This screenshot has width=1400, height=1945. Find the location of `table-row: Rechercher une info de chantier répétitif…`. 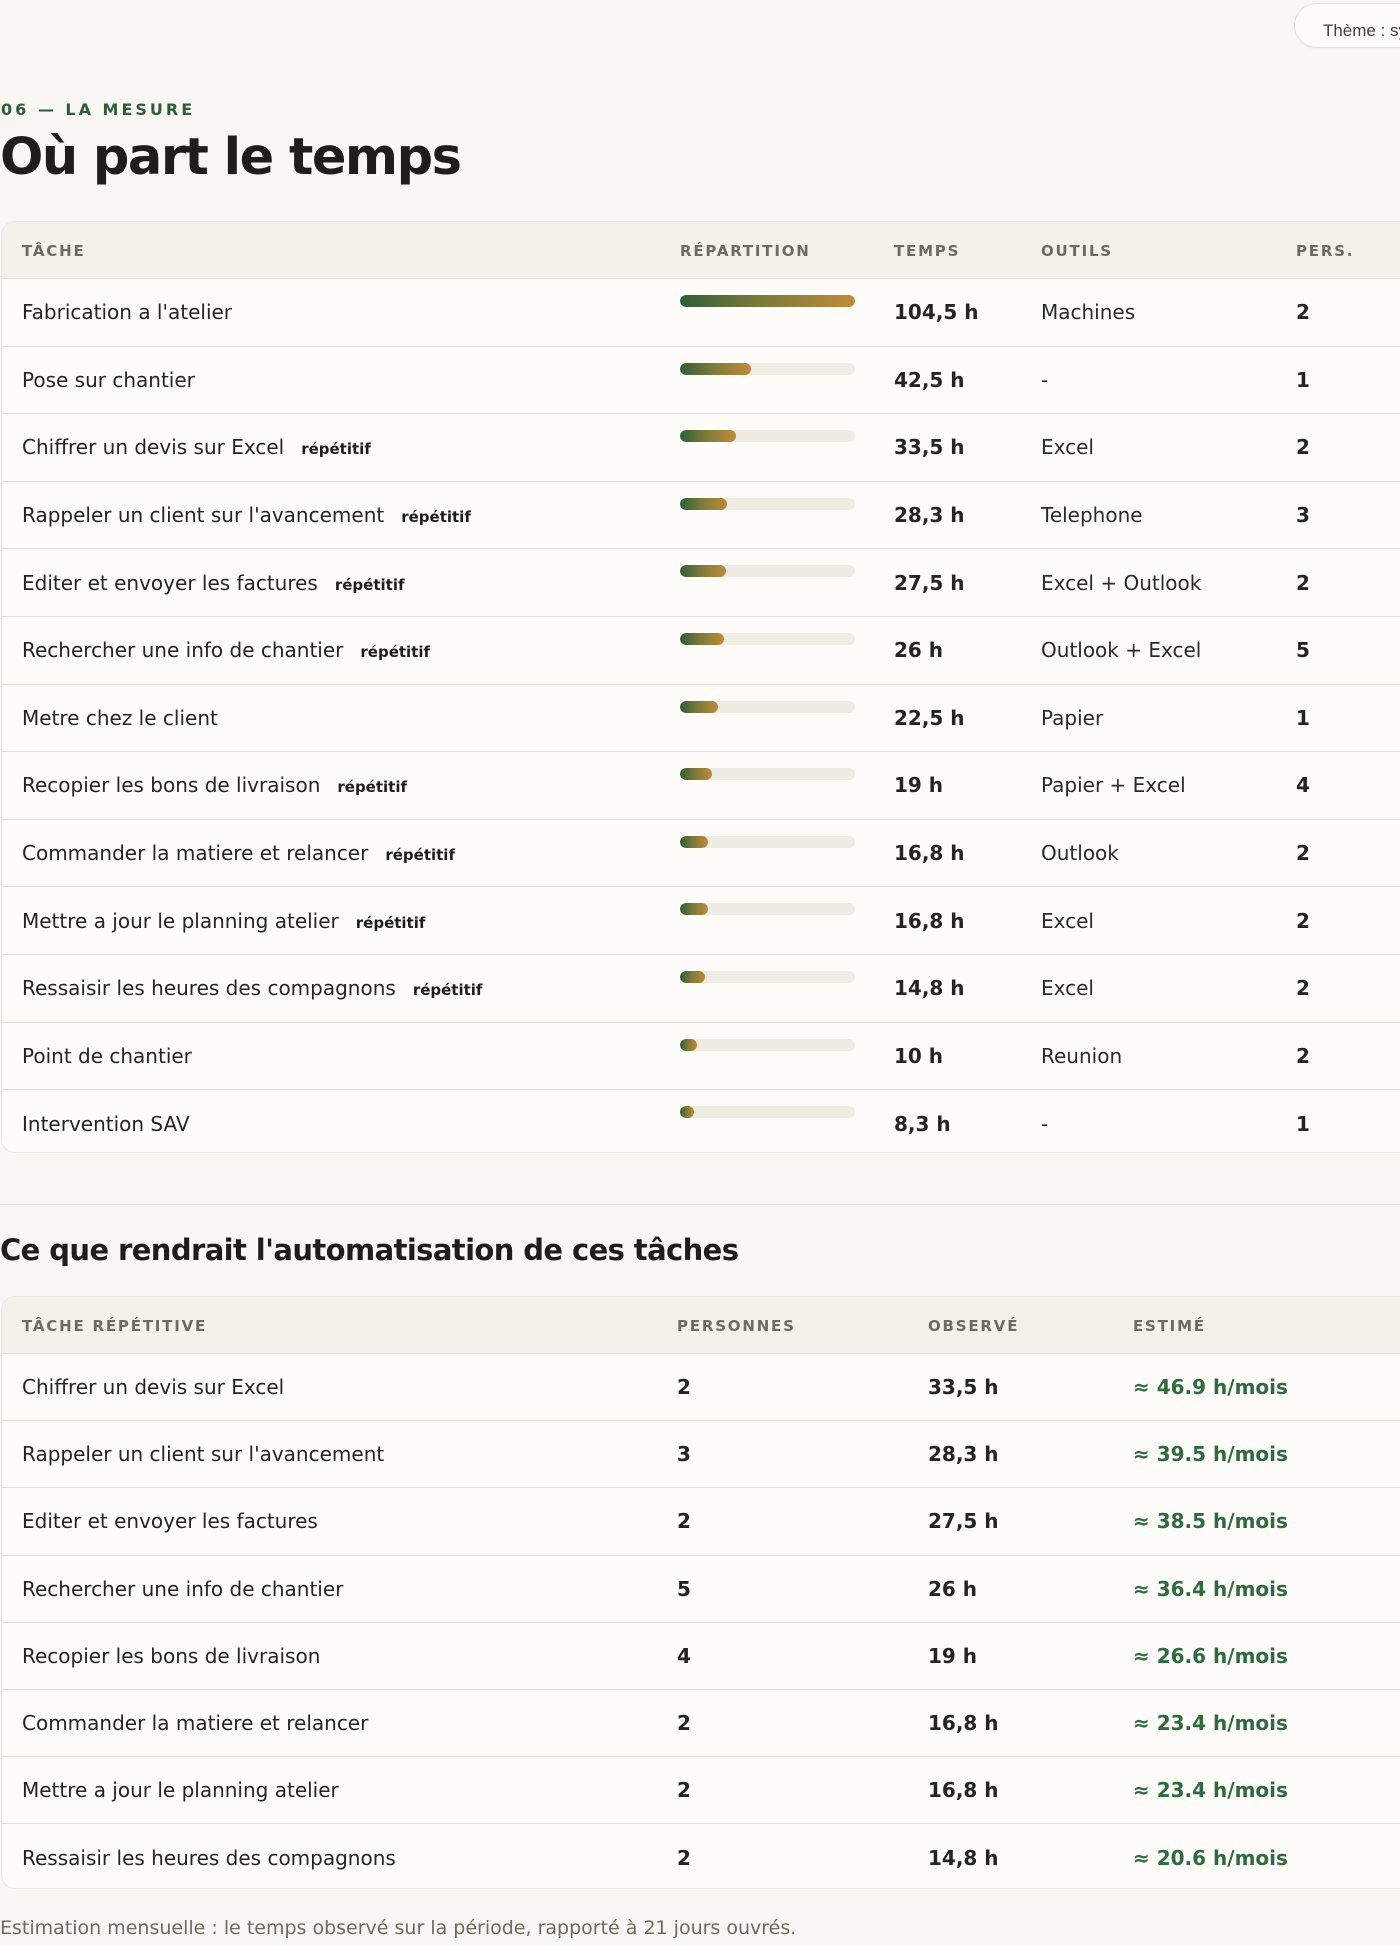

table-row: Rechercher une info de chantier répétitif… is located at coordinates (701, 651).